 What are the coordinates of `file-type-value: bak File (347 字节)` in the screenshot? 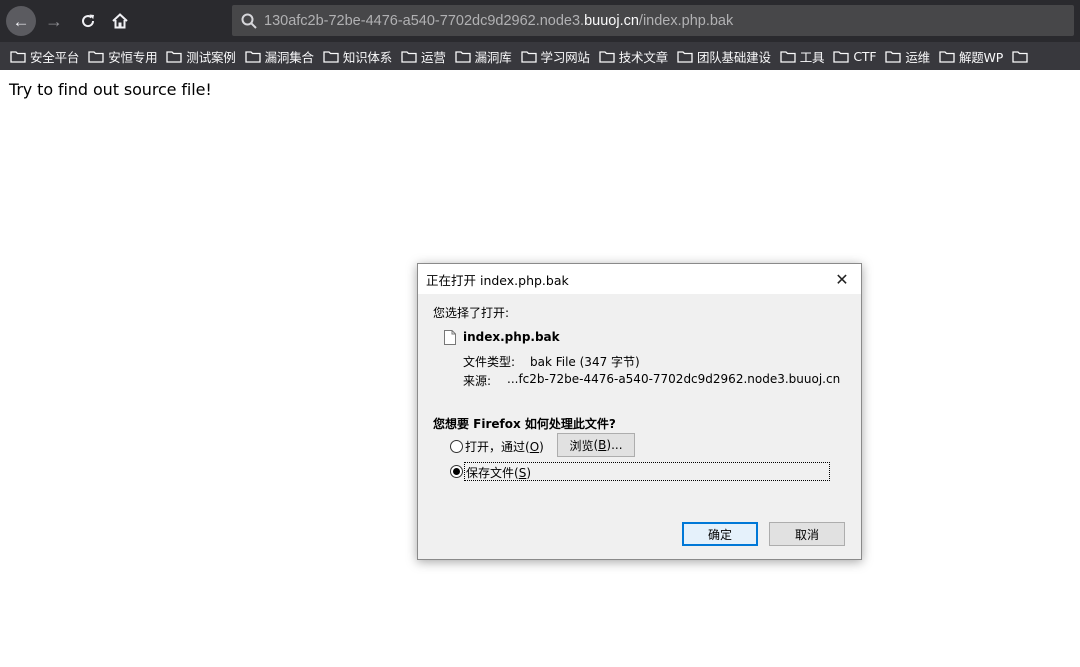 It's located at (585, 362).